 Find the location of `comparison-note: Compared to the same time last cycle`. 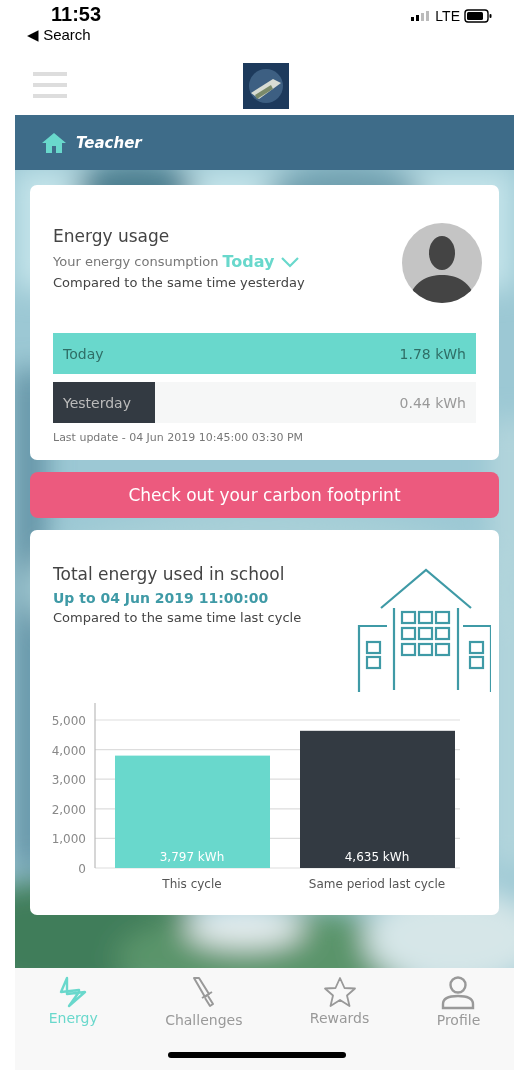

comparison-note: Compared to the same time last cycle is located at coordinates (177, 617).